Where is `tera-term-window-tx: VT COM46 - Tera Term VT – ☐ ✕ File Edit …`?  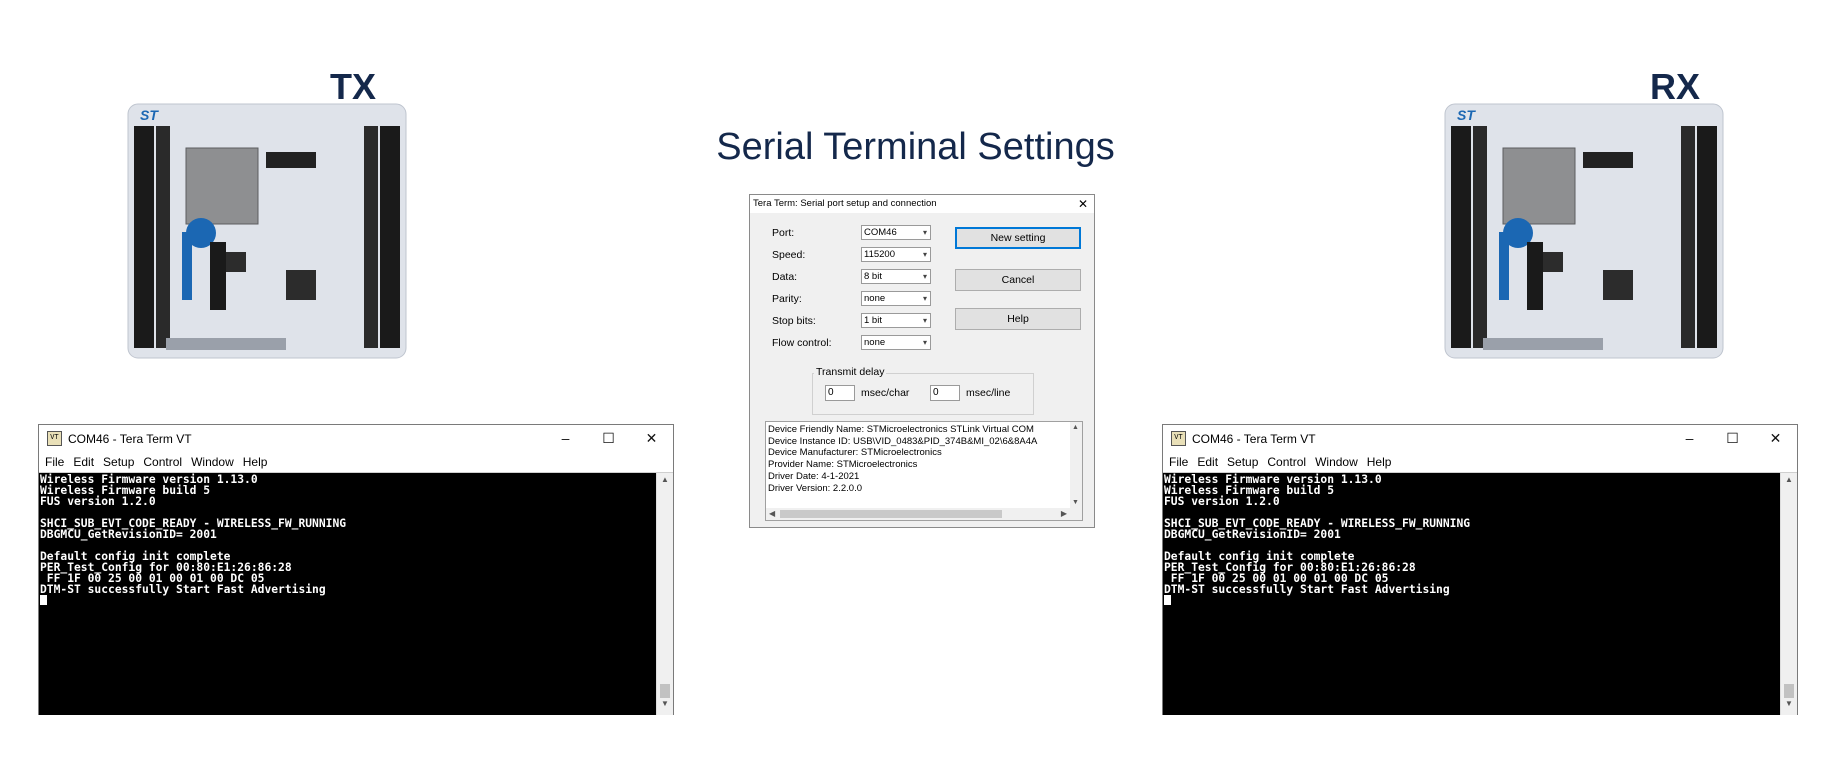
tera-term-window-tx: VT COM46 - Tera Term VT – ☐ ✕ File Edit … is located at coordinates (356, 569).